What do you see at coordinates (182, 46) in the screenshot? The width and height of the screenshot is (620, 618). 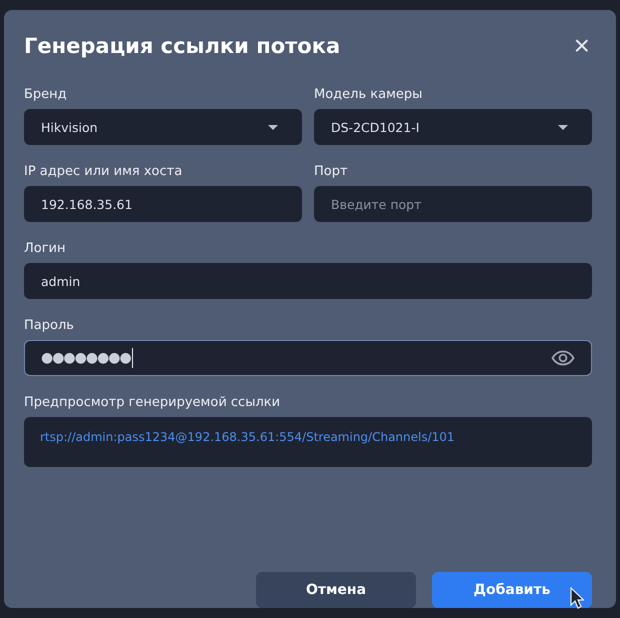 I see `dialog-title: Генерация ссылки потока` at bounding box center [182, 46].